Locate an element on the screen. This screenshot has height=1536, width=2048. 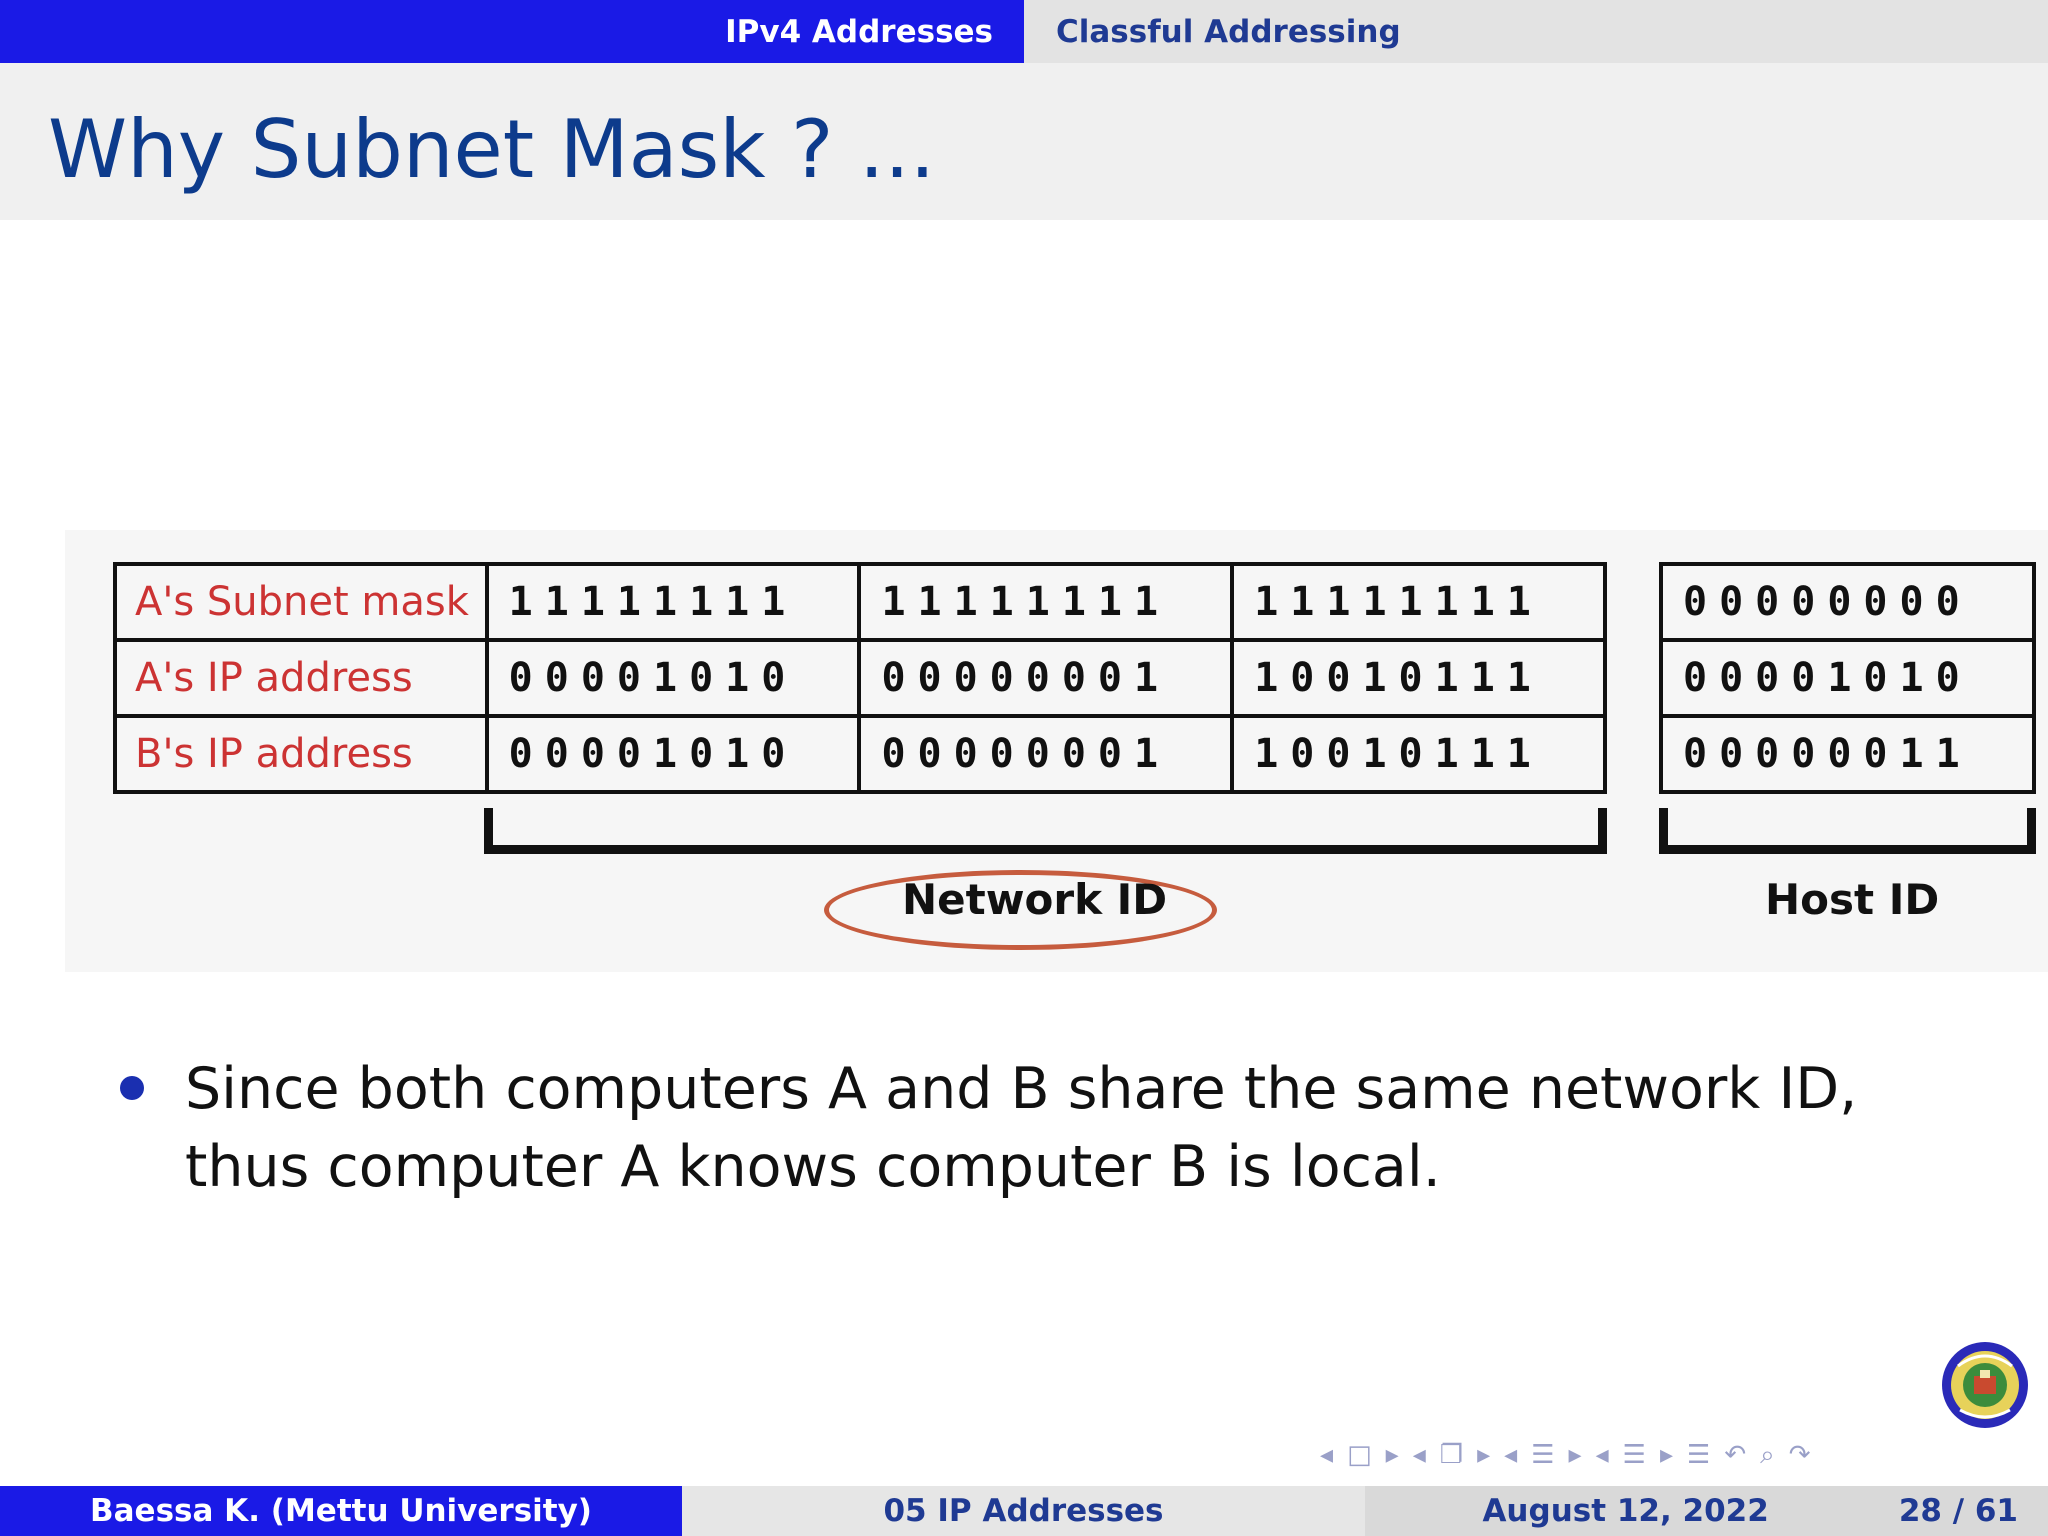
nav-prev-frame-icon: ◂ is located at coordinates (1326, 1455).